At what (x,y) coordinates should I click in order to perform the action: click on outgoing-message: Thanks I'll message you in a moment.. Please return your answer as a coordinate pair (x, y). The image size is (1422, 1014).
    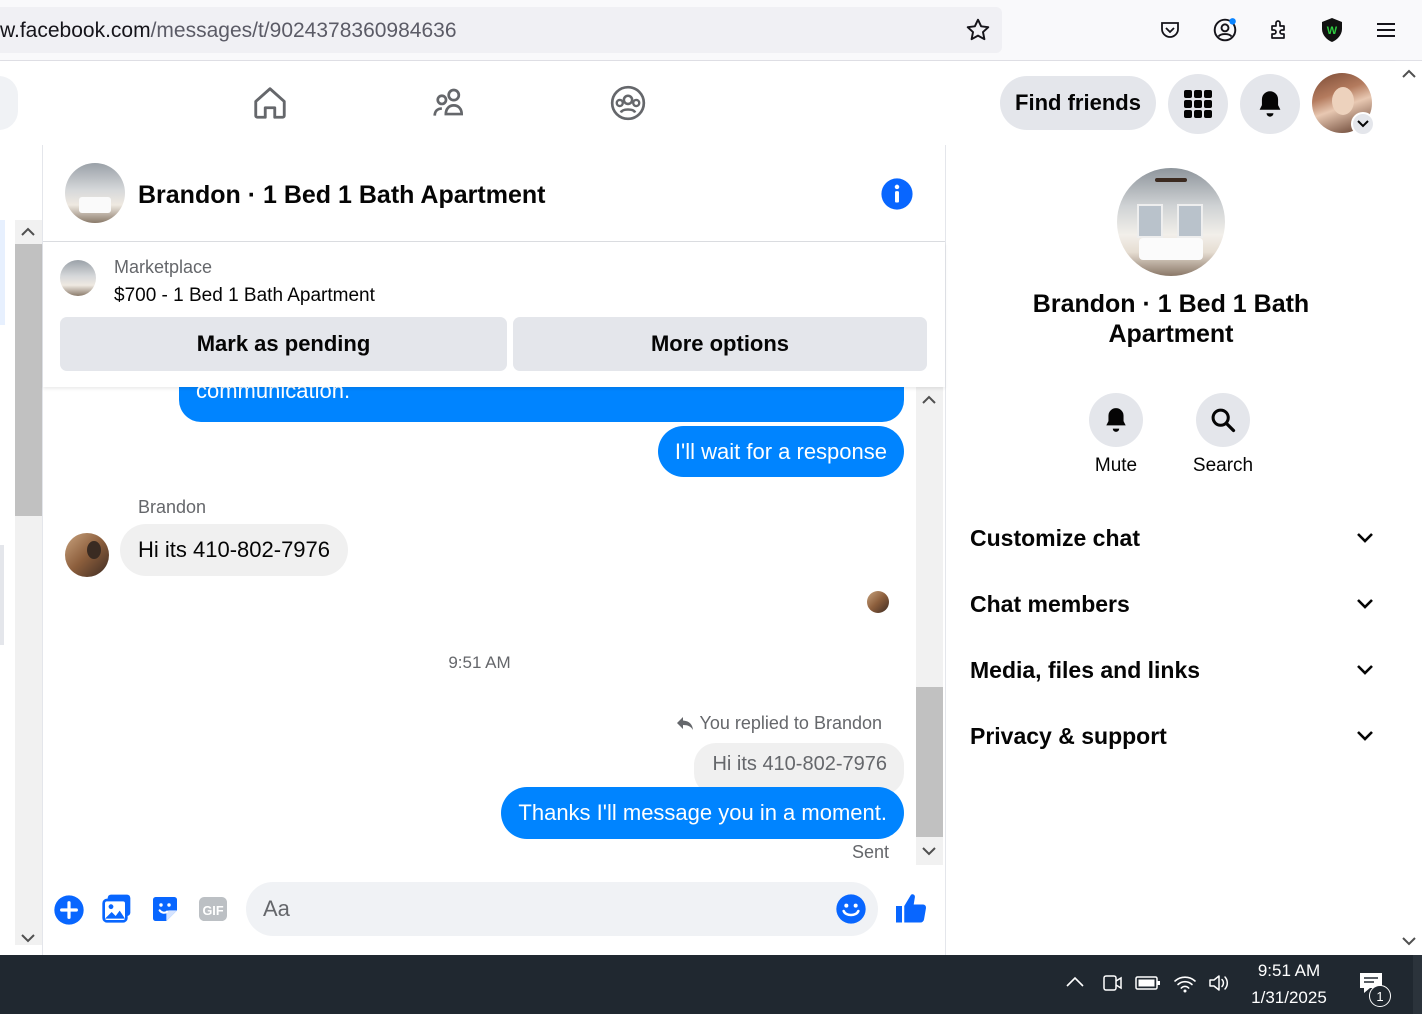
    Looking at the image, I should click on (702, 813).